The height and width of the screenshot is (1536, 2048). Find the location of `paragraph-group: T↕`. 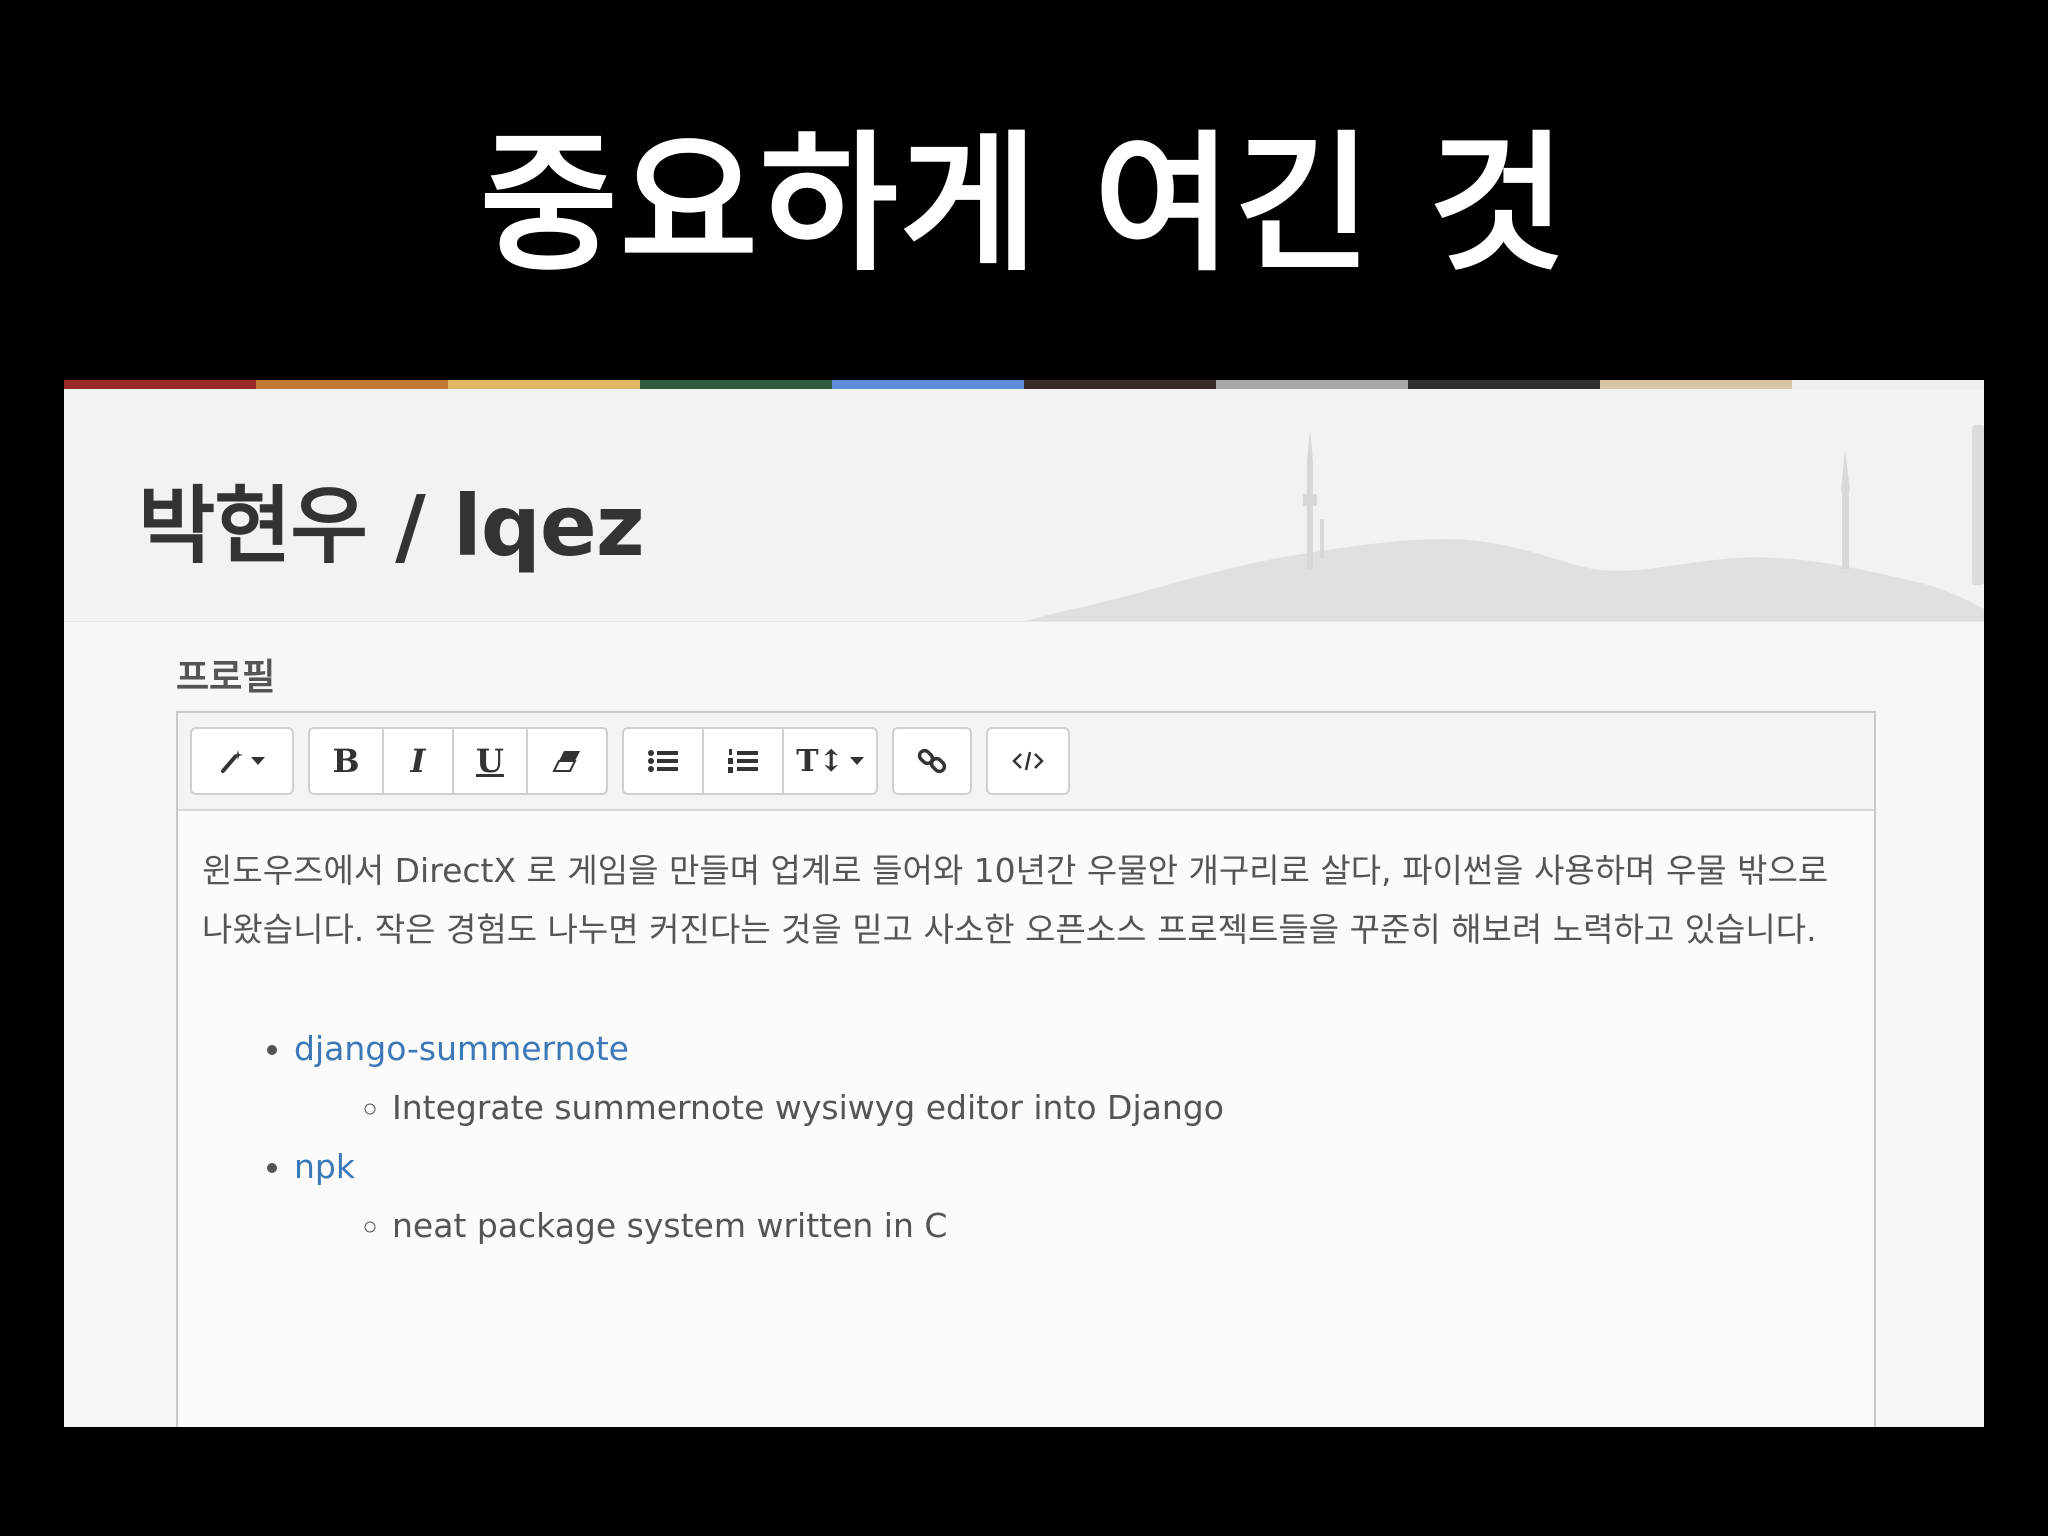

paragraph-group: T↕ is located at coordinates (750, 761).